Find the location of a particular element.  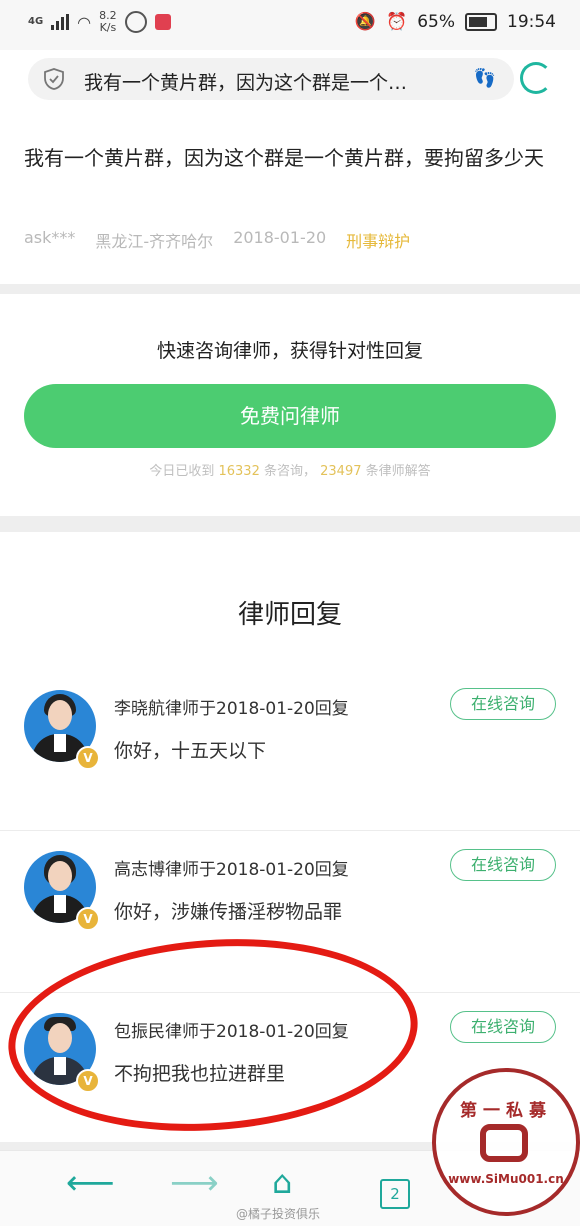

huawei-icon is located at coordinates (162, 22).